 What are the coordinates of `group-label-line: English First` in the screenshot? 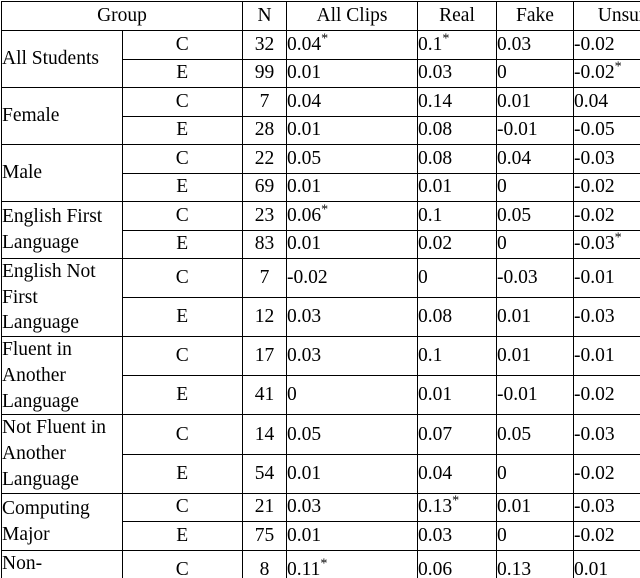 It's located at (52, 217).